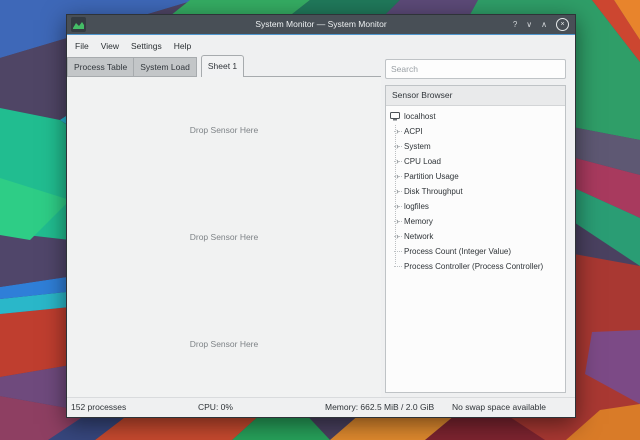  What do you see at coordinates (110, 46) in the screenshot?
I see `menu-item-view: View` at bounding box center [110, 46].